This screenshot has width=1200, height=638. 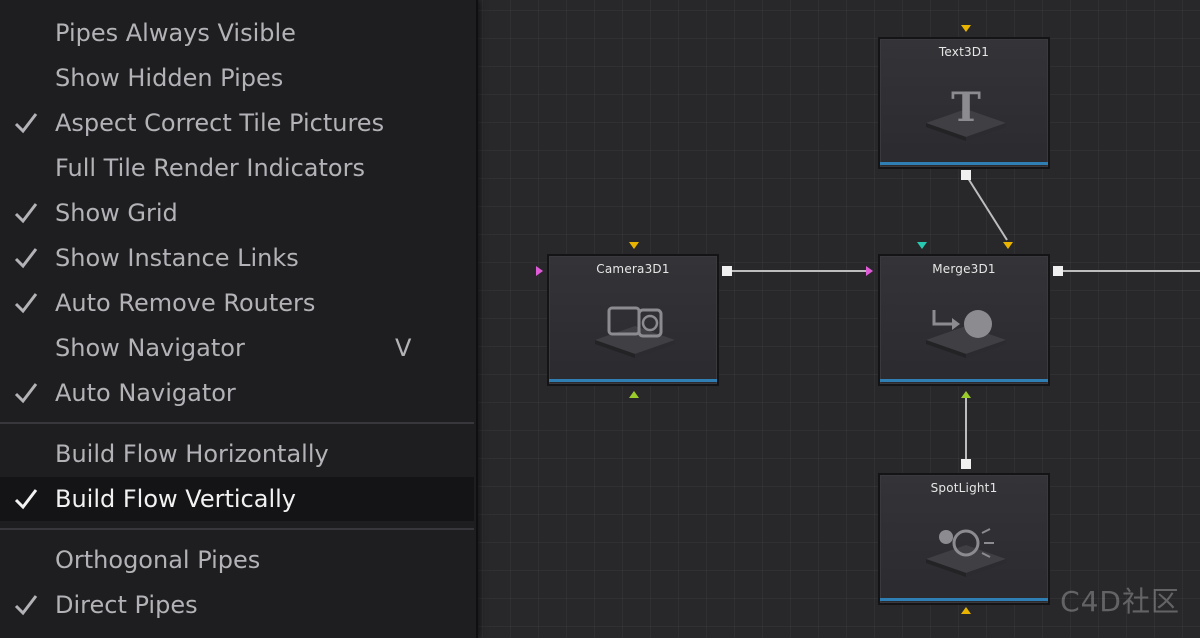 What do you see at coordinates (237, 393) in the screenshot?
I see `menu-item-auto-navigator: Auto Navigator` at bounding box center [237, 393].